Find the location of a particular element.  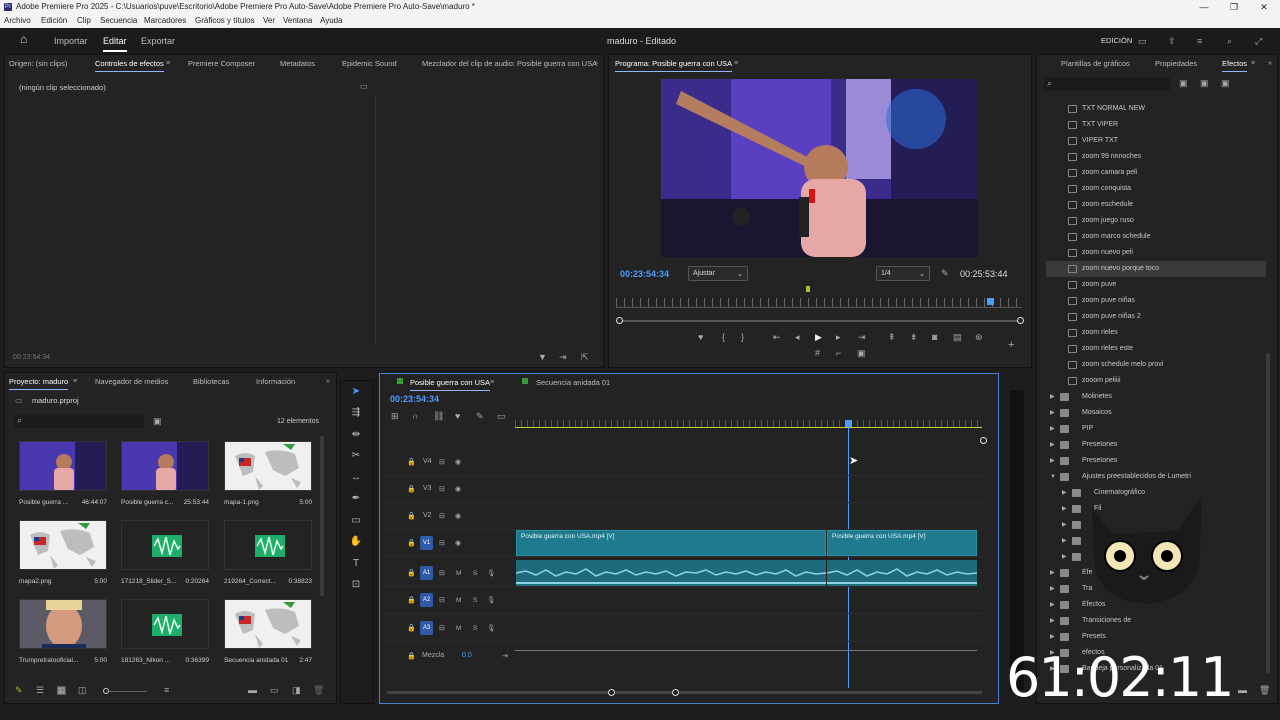

tab-plantillas: Plantillas de gráficos is located at coordinates (1095, 63).